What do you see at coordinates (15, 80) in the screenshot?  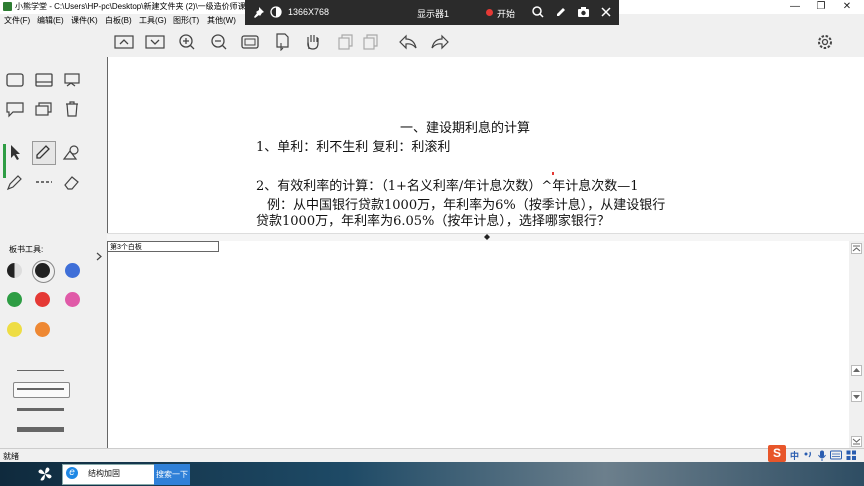 I see `layout-left-icon` at bounding box center [15, 80].